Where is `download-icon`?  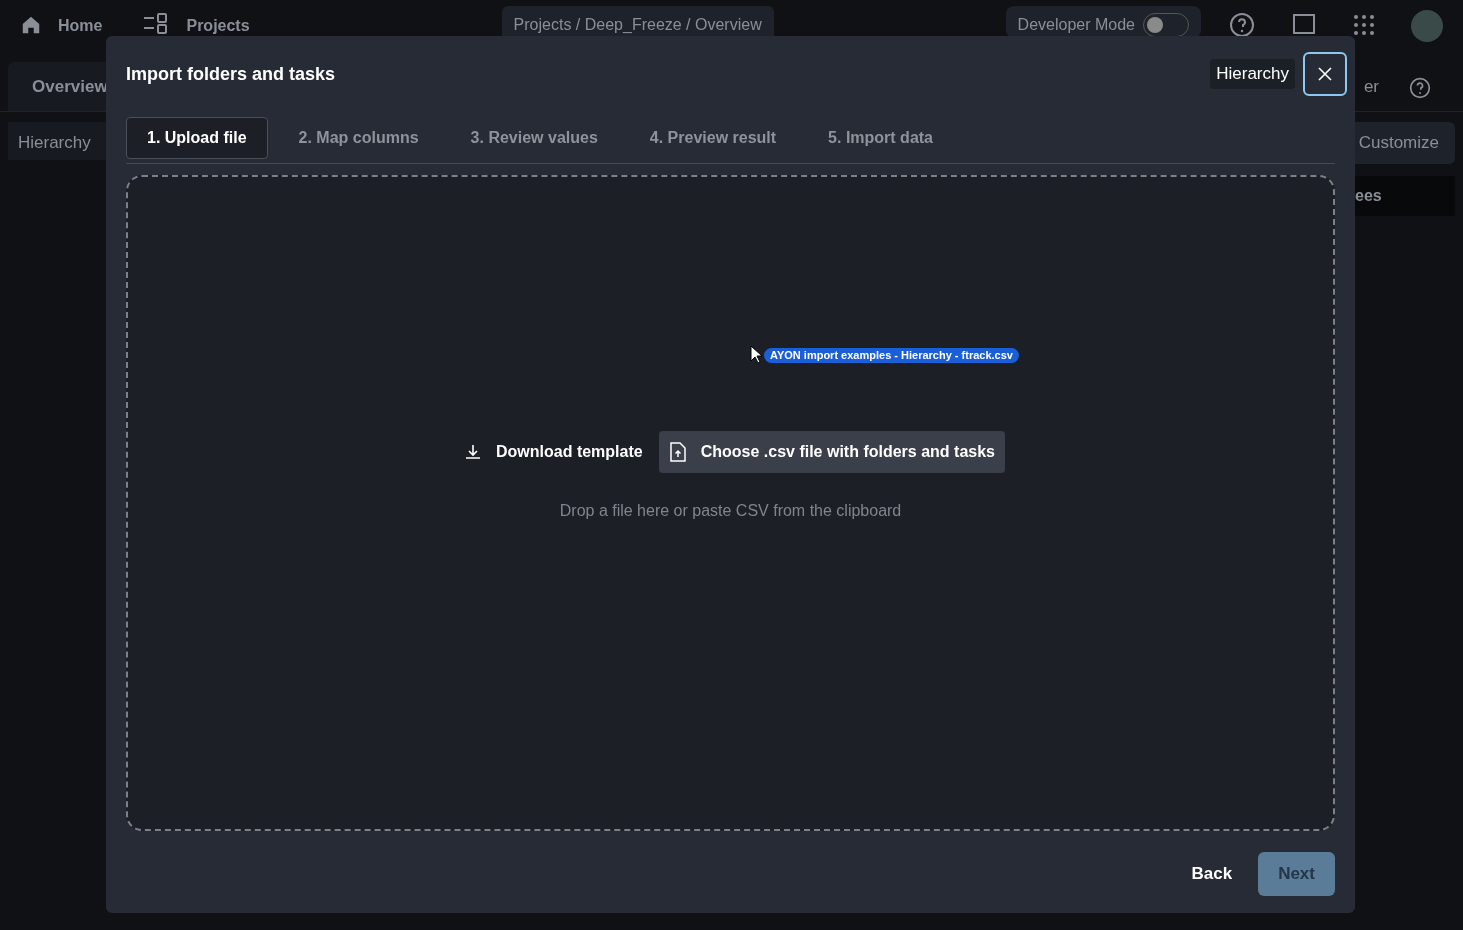
download-icon is located at coordinates (473, 452).